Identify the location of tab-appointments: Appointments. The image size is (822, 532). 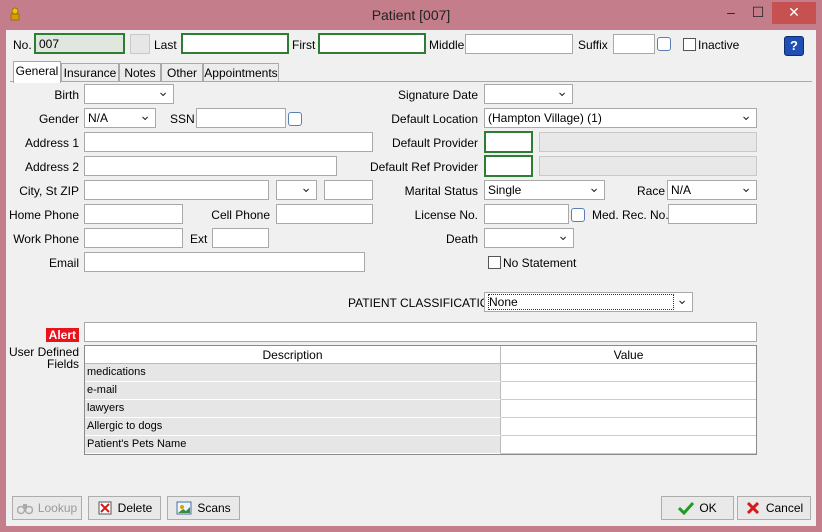
(241, 72).